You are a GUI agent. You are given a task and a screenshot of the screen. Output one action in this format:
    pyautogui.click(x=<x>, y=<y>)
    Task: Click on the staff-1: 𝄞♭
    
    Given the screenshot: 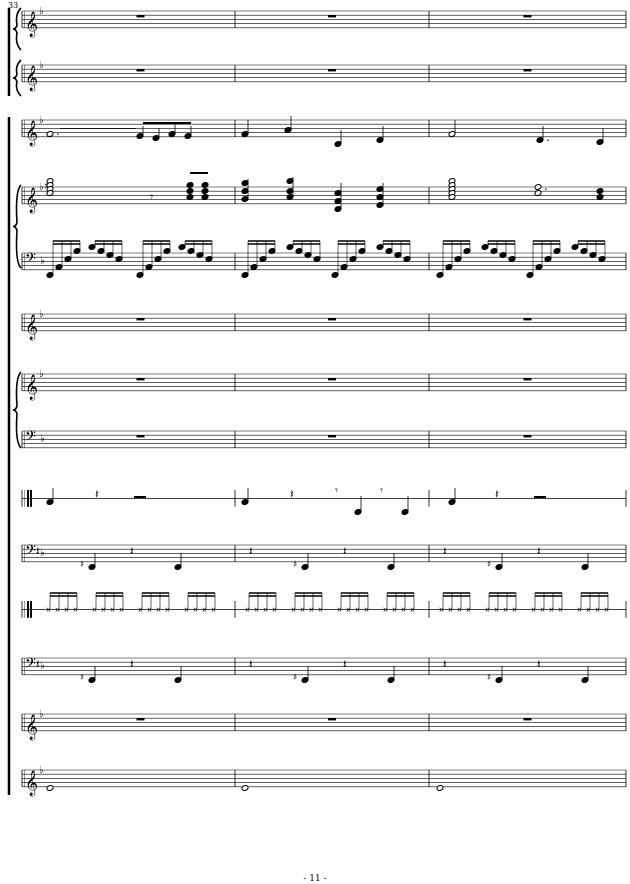 What is the action you would take?
    pyautogui.click(x=324, y=21)
    